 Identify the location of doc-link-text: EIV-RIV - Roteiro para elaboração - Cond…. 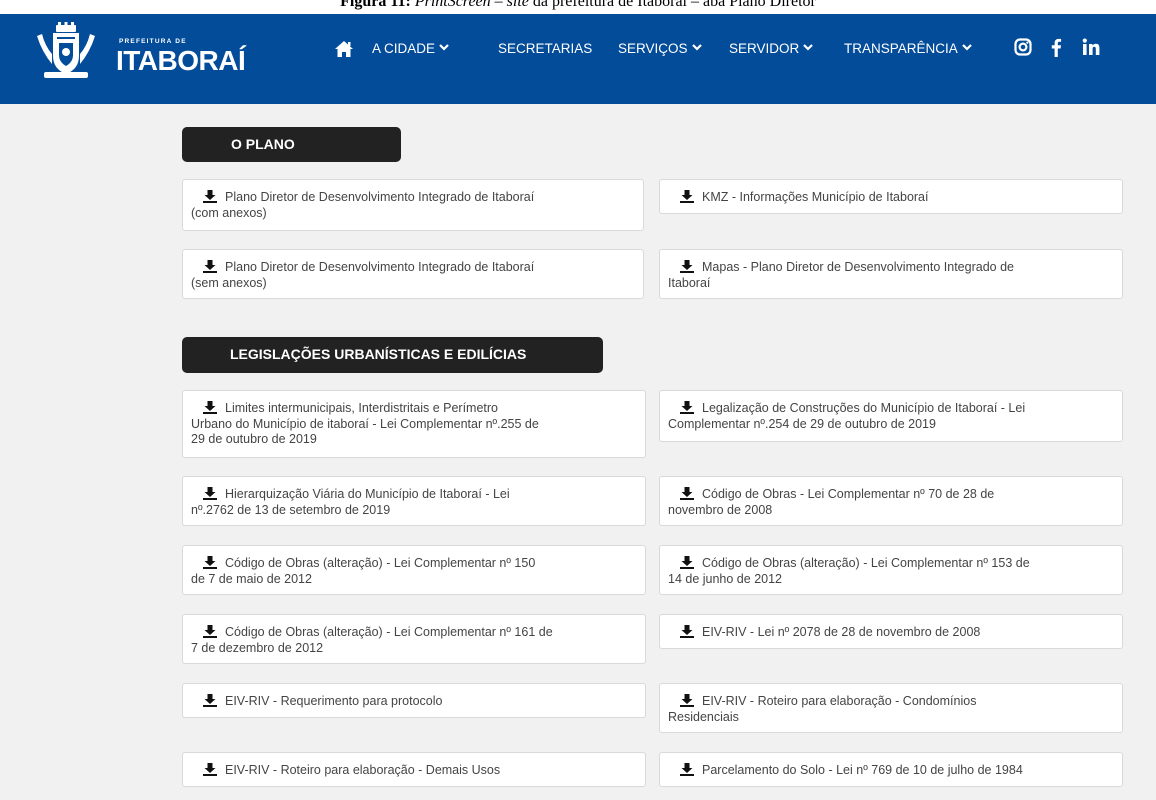
(839, 701).